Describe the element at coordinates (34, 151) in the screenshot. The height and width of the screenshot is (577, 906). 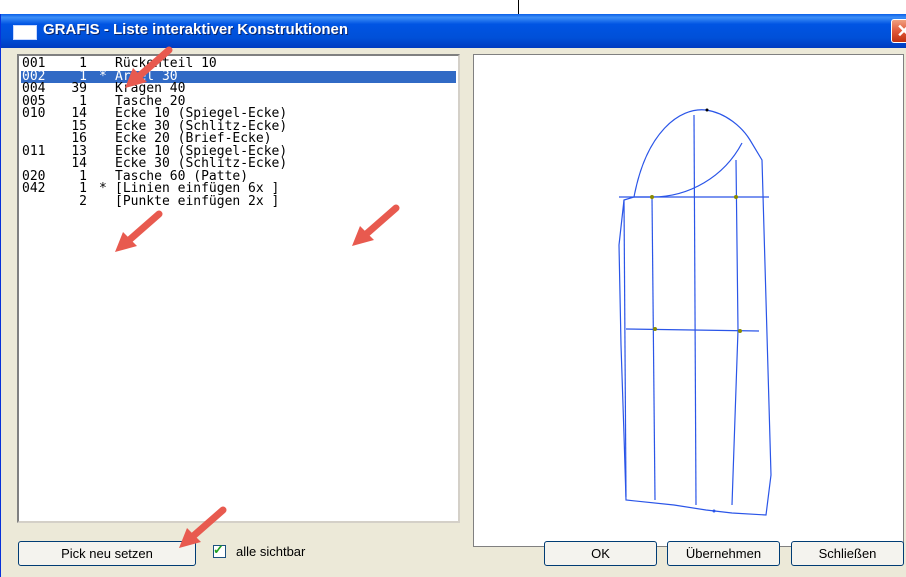
I see `list-item-code: 011` at that location.